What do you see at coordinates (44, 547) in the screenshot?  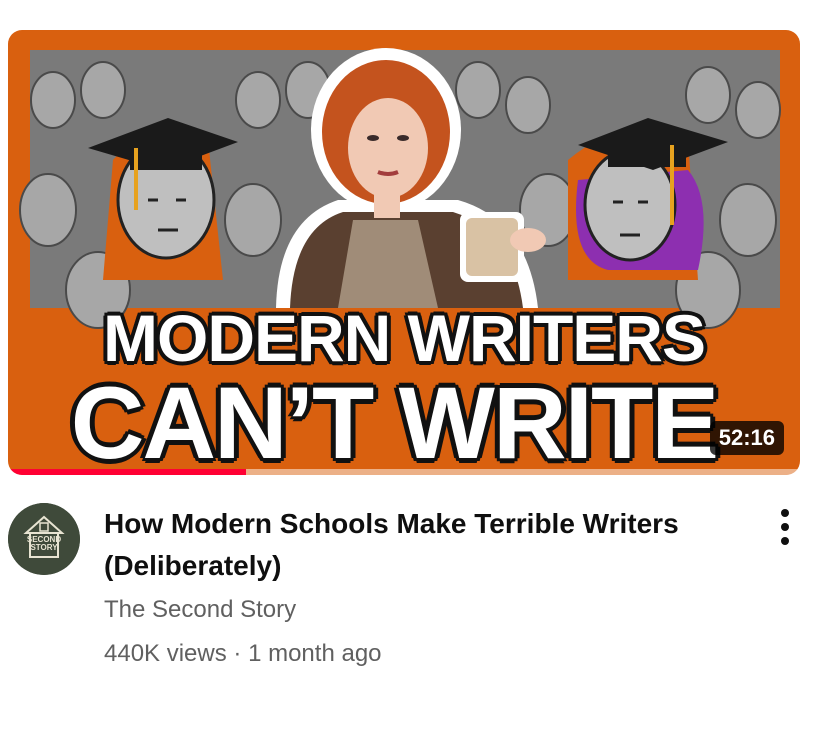 I see `avatar-text-line-2: STORY` at bounding box center [44, 547].